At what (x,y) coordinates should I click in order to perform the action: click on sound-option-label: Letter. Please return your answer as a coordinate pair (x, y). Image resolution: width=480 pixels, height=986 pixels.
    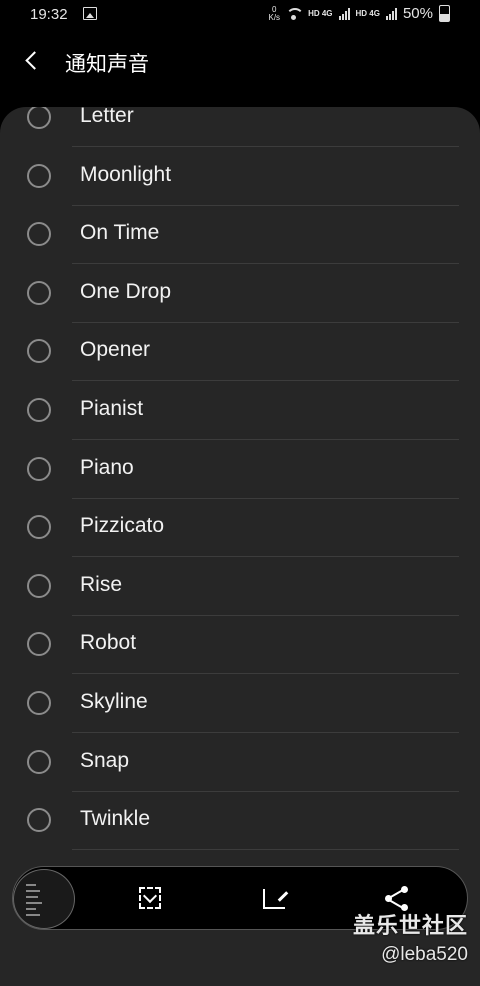
    Looking at the image, I should click on (107, 117).